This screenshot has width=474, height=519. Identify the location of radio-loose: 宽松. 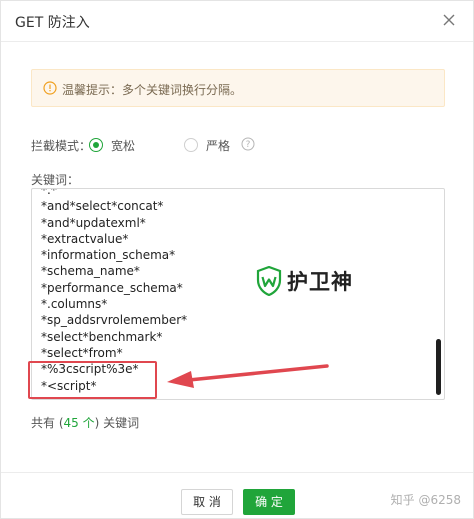
(112, 145).